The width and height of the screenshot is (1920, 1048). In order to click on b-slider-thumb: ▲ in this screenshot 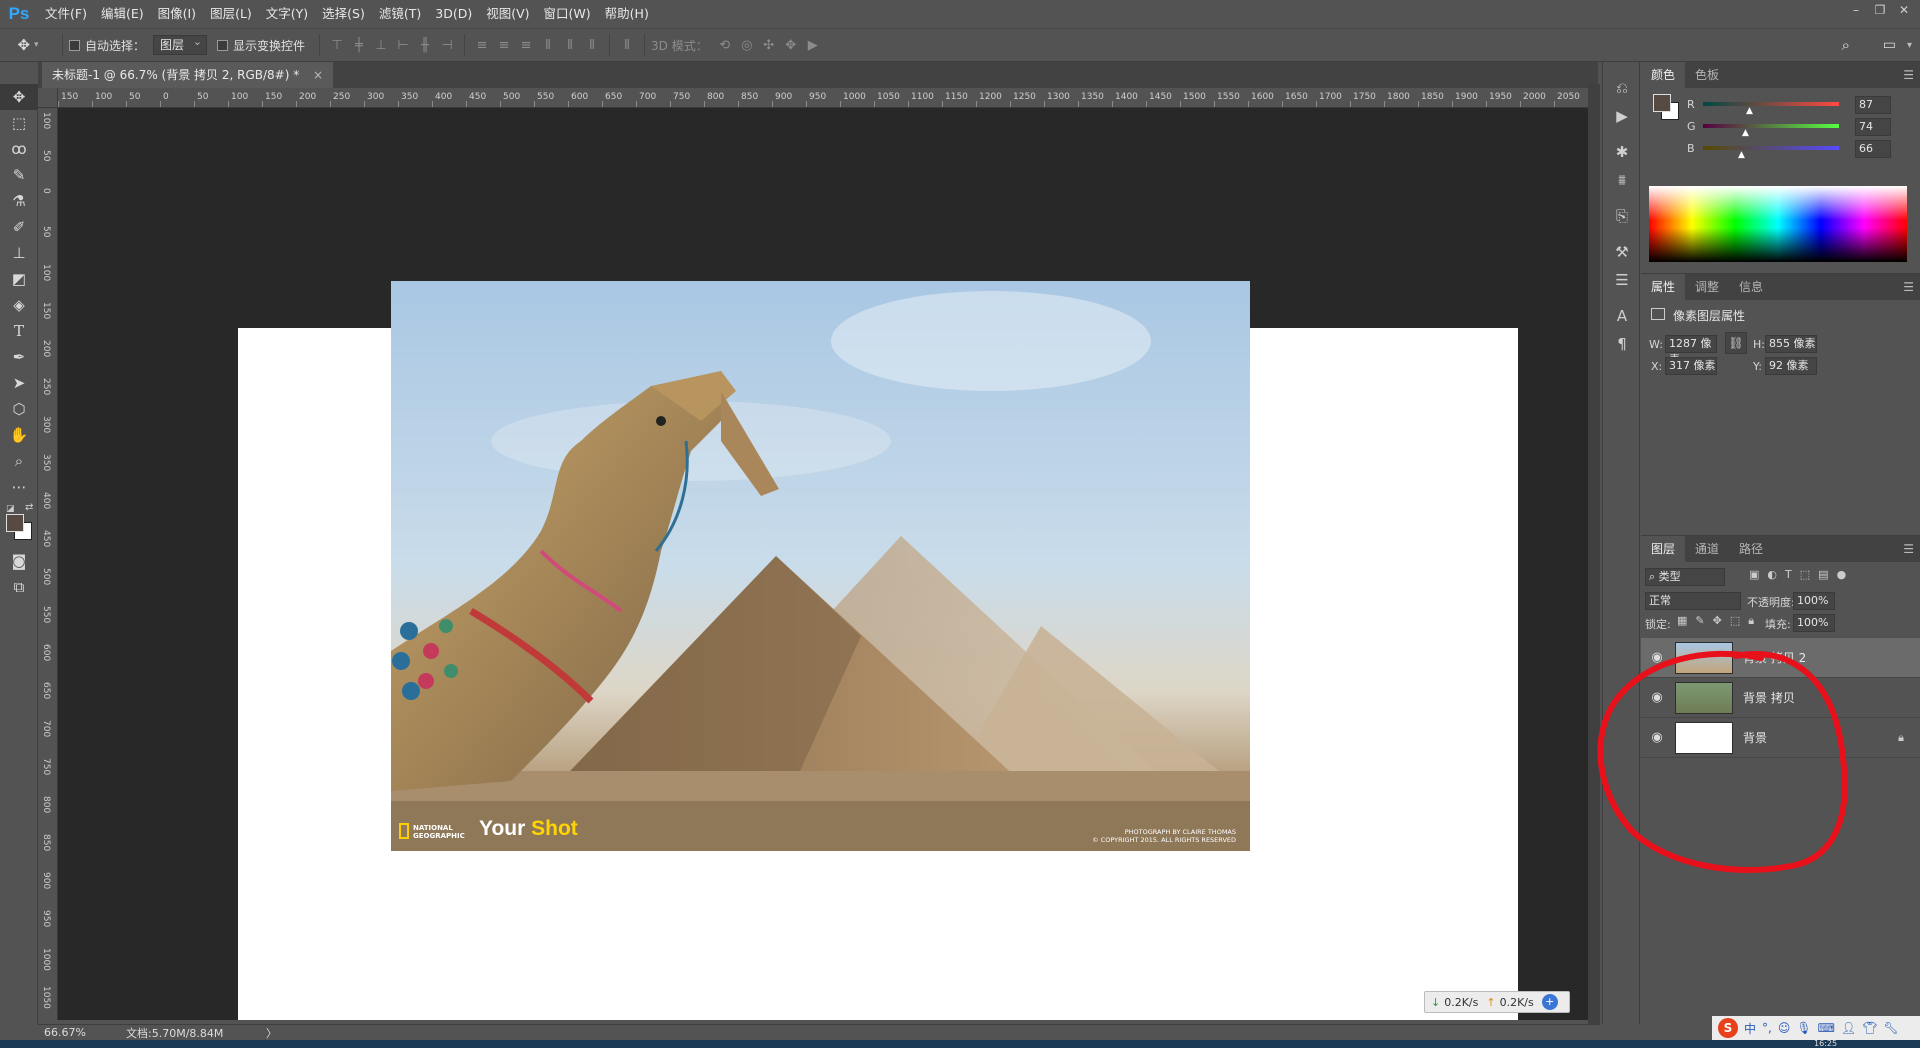, I will do `click(1741, 155)`.